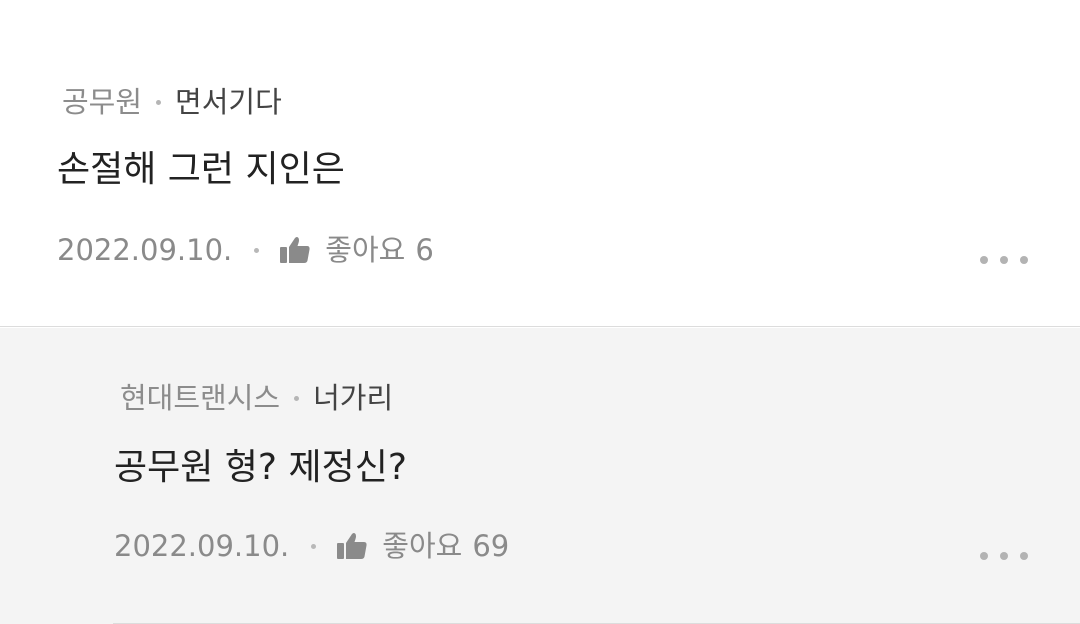  I want to click on author-company: 공무원, so click(102, 102).